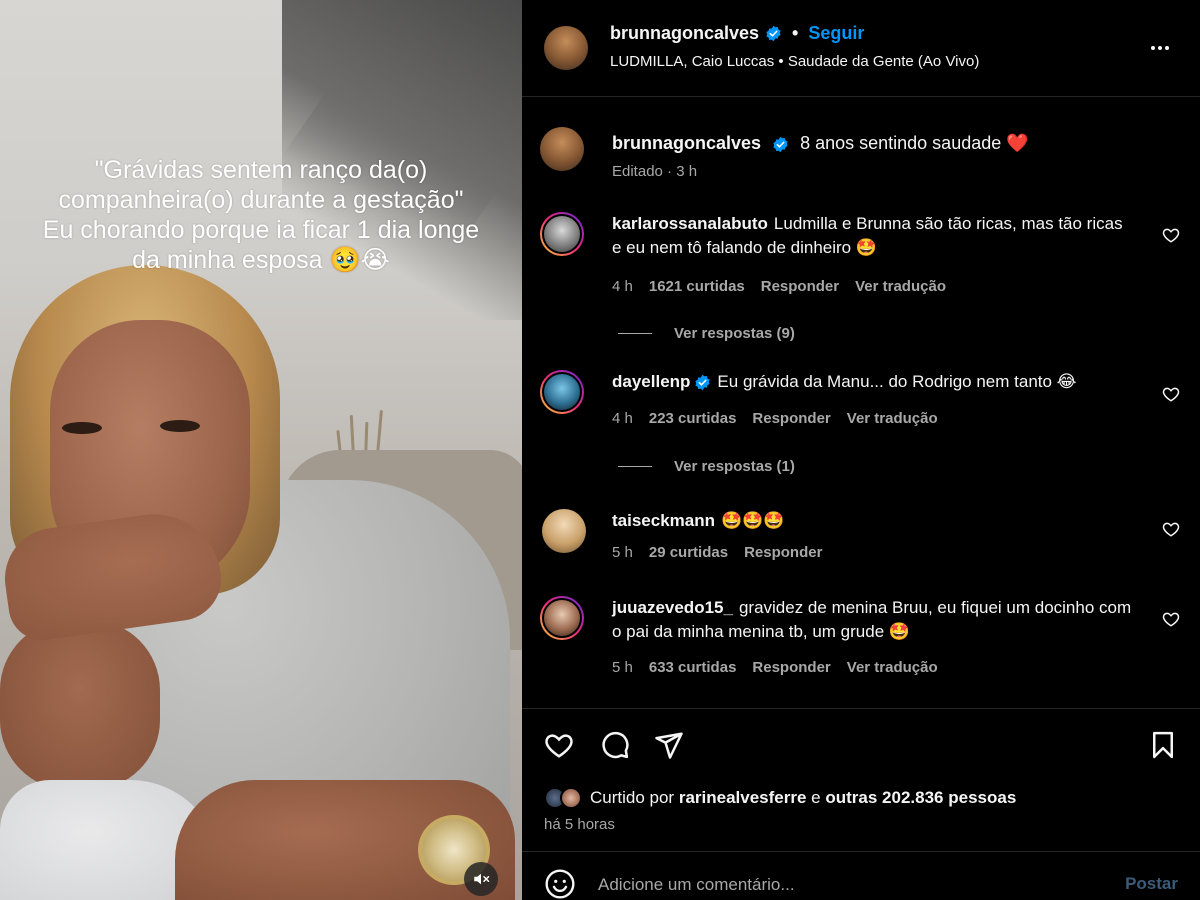 The image size is (1200, 900). What do you see at coordinates (836, 33) in the screenshot?
I see `follow-button: Seguir` at bounding box center [836, 33].